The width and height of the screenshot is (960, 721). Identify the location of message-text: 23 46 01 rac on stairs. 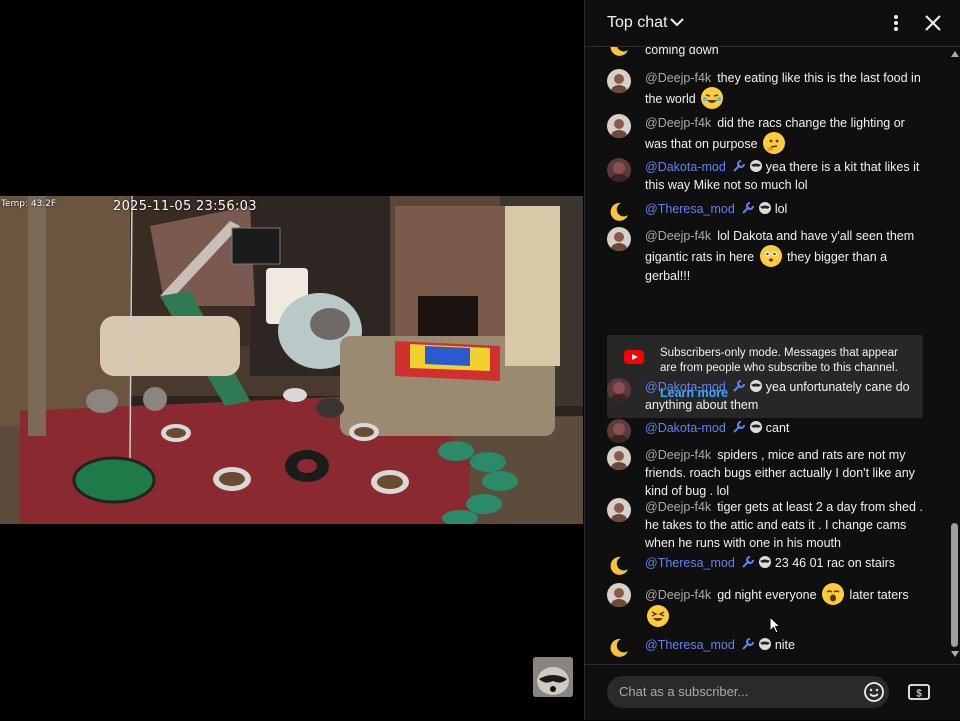
(835, 563).